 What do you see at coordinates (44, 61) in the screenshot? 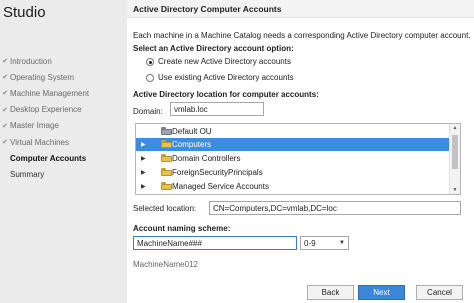
I see `step-introduction: ✔ Introduction` at bounding box center [44, 61].